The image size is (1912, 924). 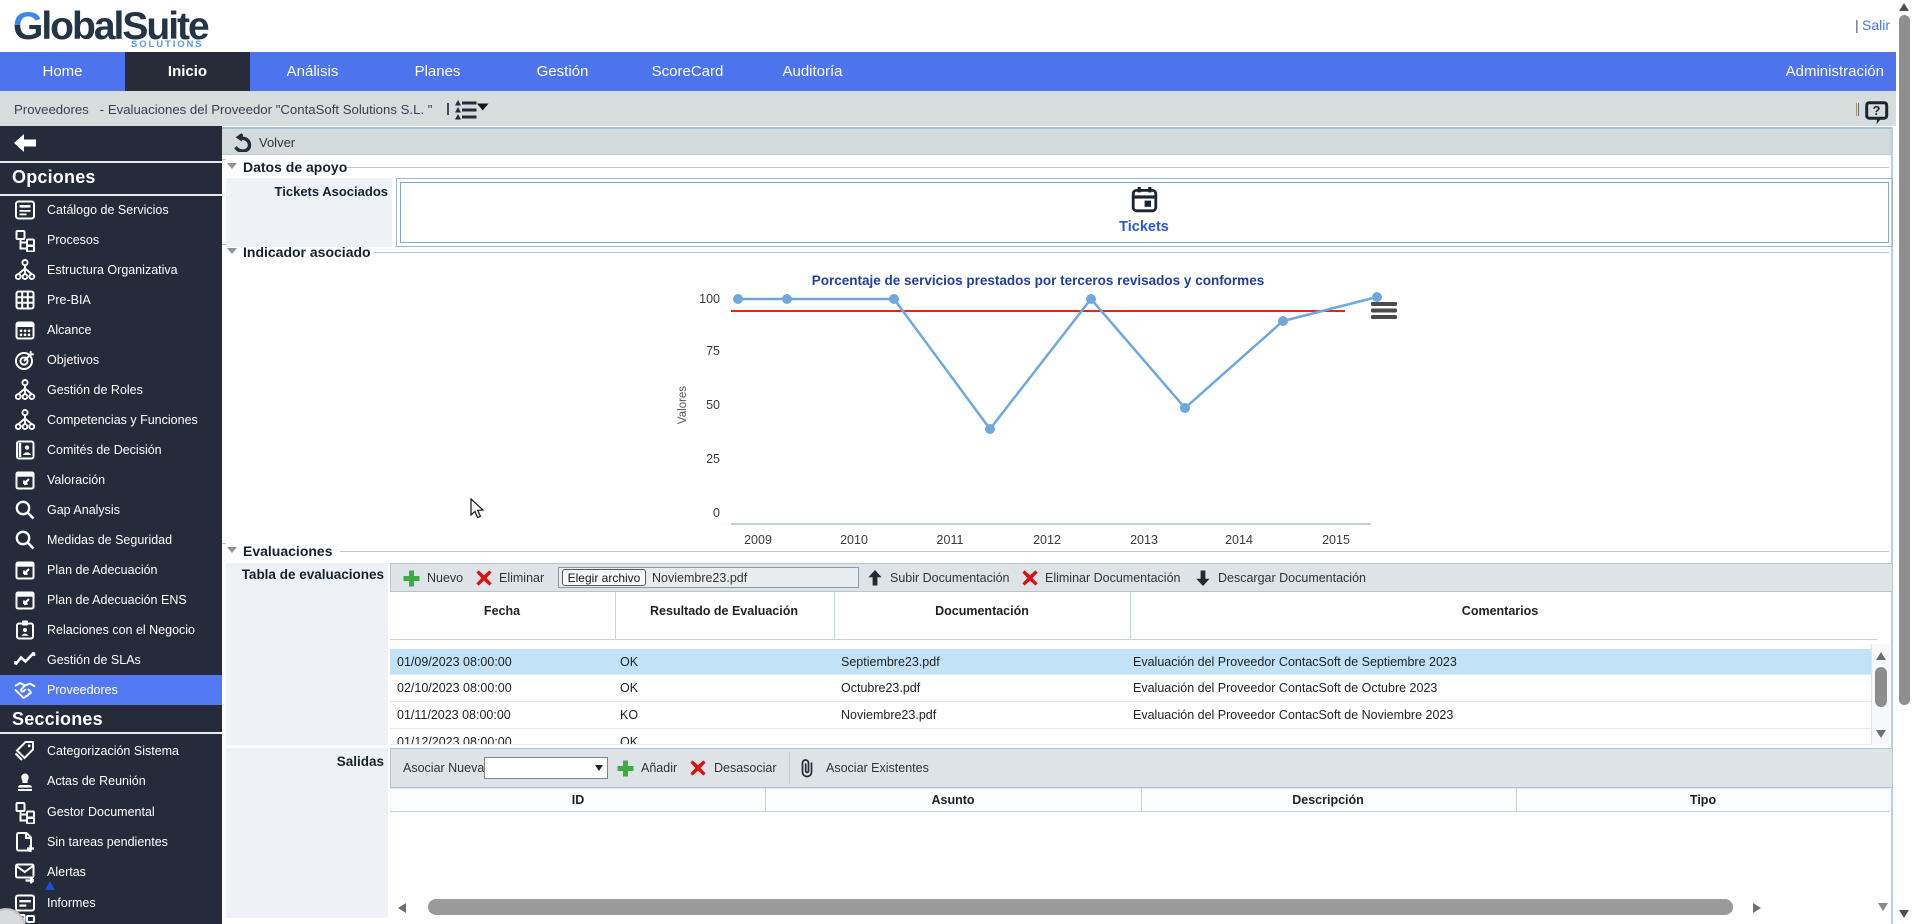 I want to click on svg-text: 100, so click(x=709, y=299).